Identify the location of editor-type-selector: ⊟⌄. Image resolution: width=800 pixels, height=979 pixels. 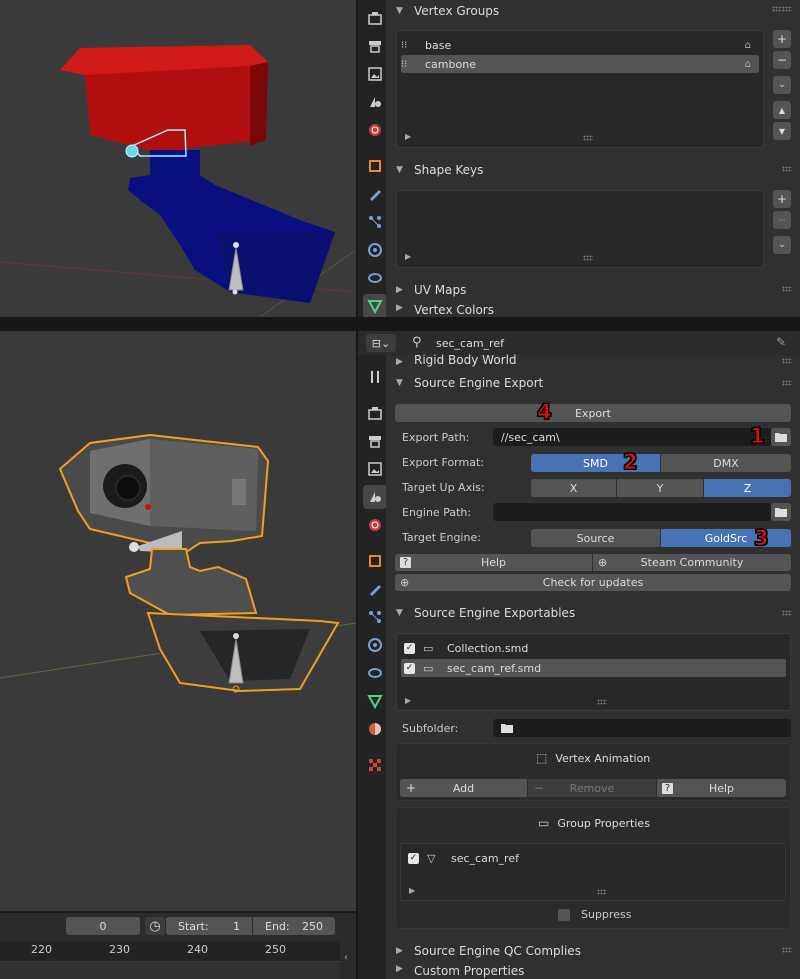
(381, 343).